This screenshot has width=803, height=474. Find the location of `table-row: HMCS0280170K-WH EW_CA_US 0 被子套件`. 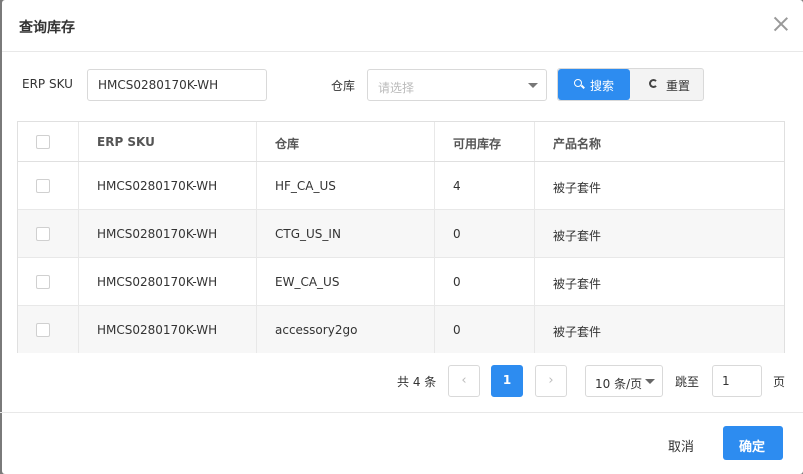

table-row: HMCS0280170K-WH EW_CA_US 0 被子套件 is located at coordinates (401, 282).